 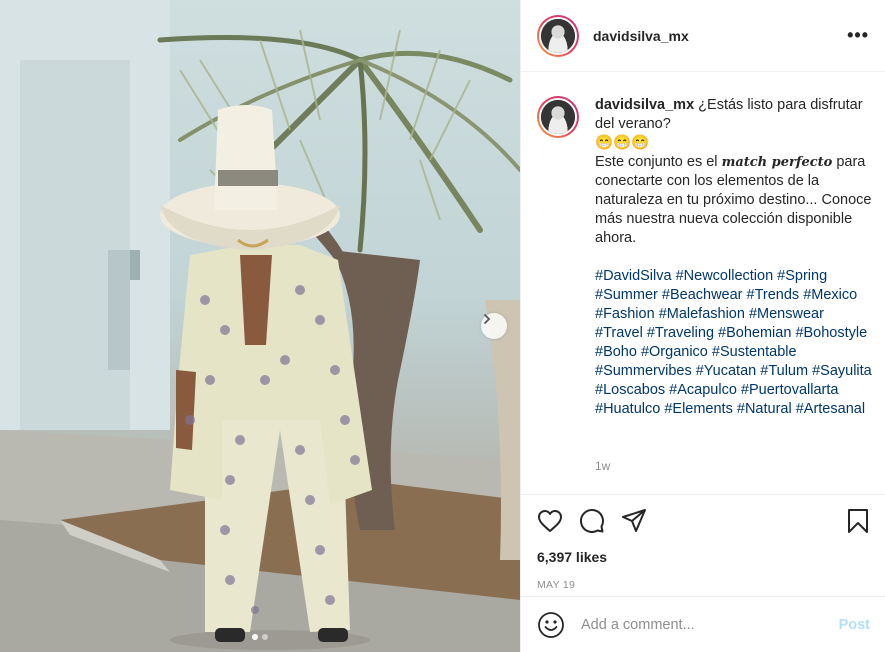 I want to click on hashtag-link: #DavidSilva, so click(x=633, y=276).